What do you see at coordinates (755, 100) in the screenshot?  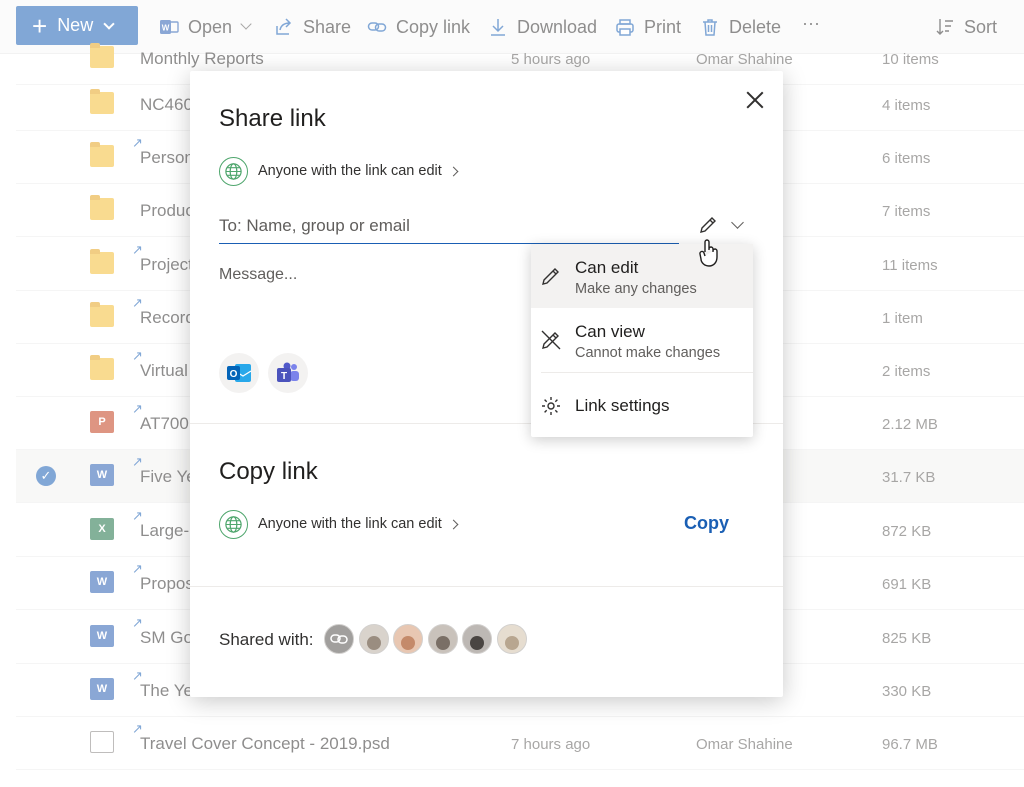 I see `close-icon` at bounding box center [755, 100].